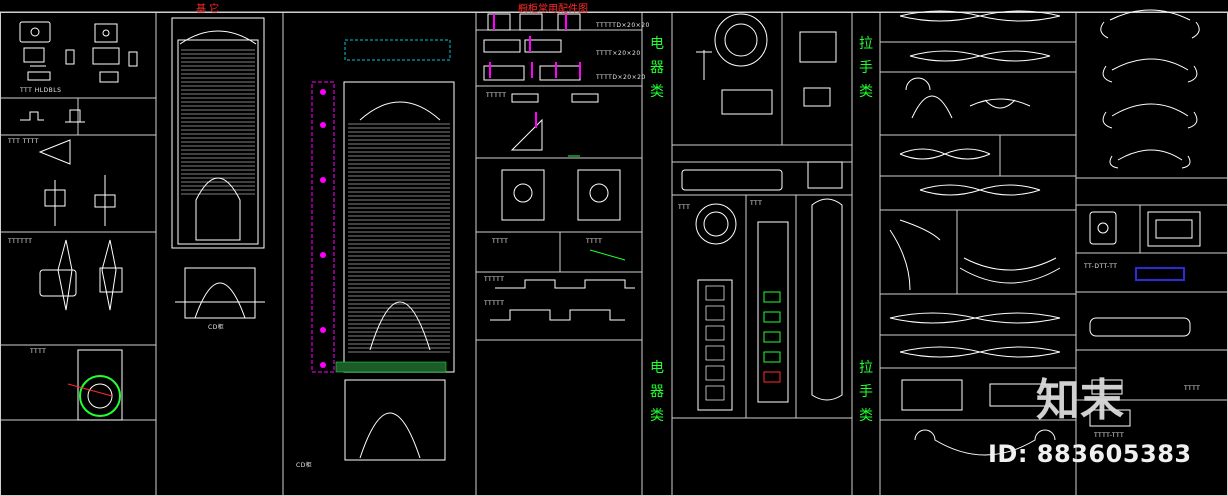  I want to click on plate-handle, so click(932, 395).